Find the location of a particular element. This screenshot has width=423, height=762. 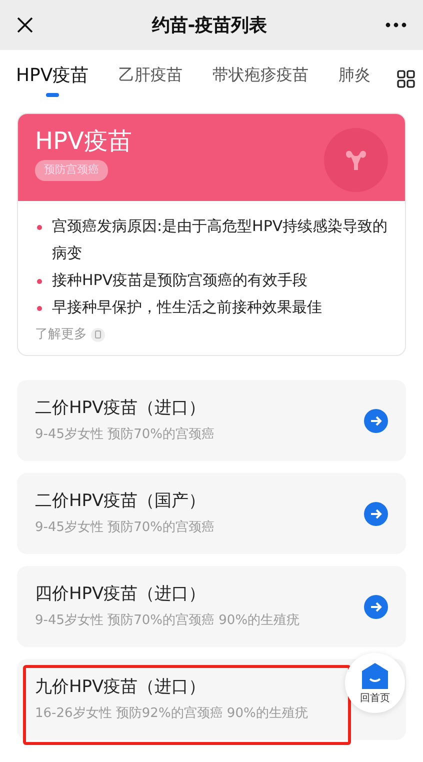

more-icon is located at coordinates (395, 25).